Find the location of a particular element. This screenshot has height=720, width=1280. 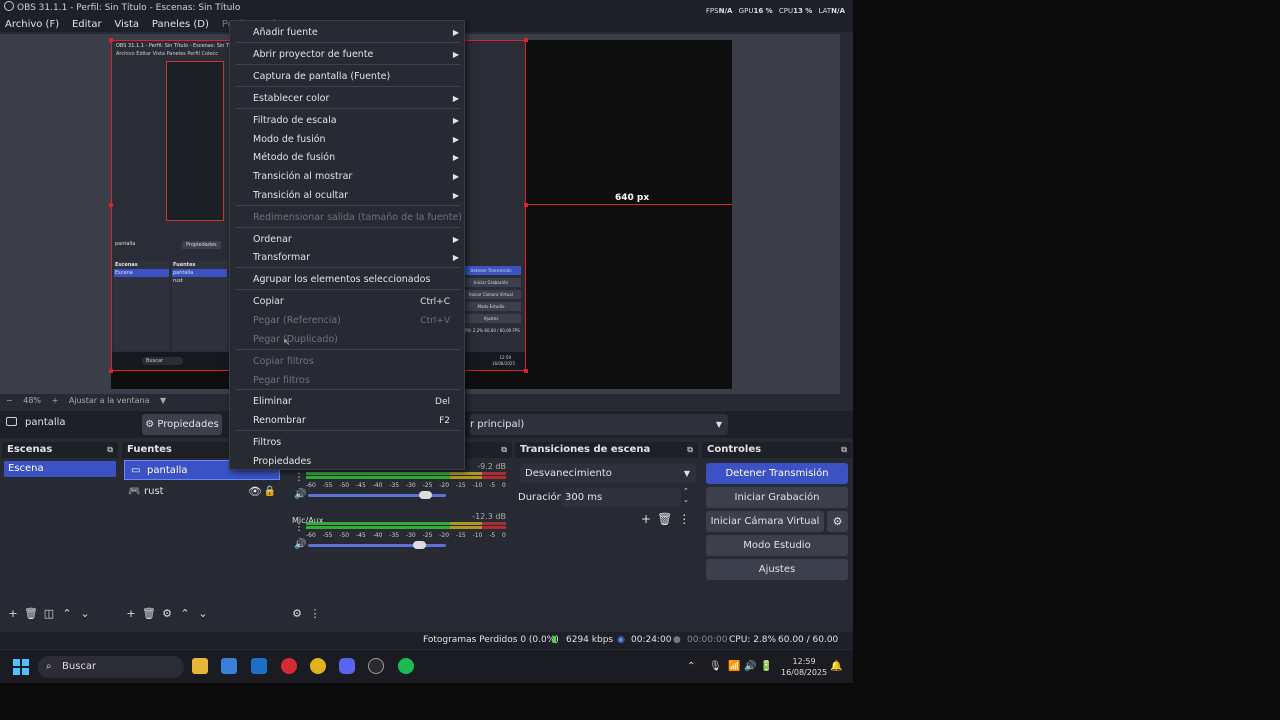

start-virtual-camera-button: Iniciar Cámara Virtual is located at coordinates (765, 521).